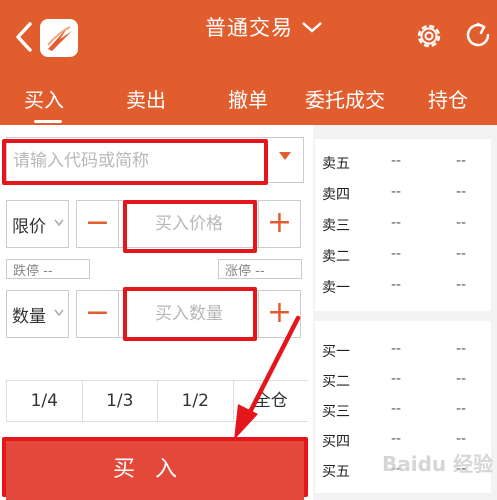 This screenshot has height=500, width=497. What do you see at coordinates (394, 255) in the screenshot?
I see `sell-row: 卖二 -- --` at bounding box center [394, 255].